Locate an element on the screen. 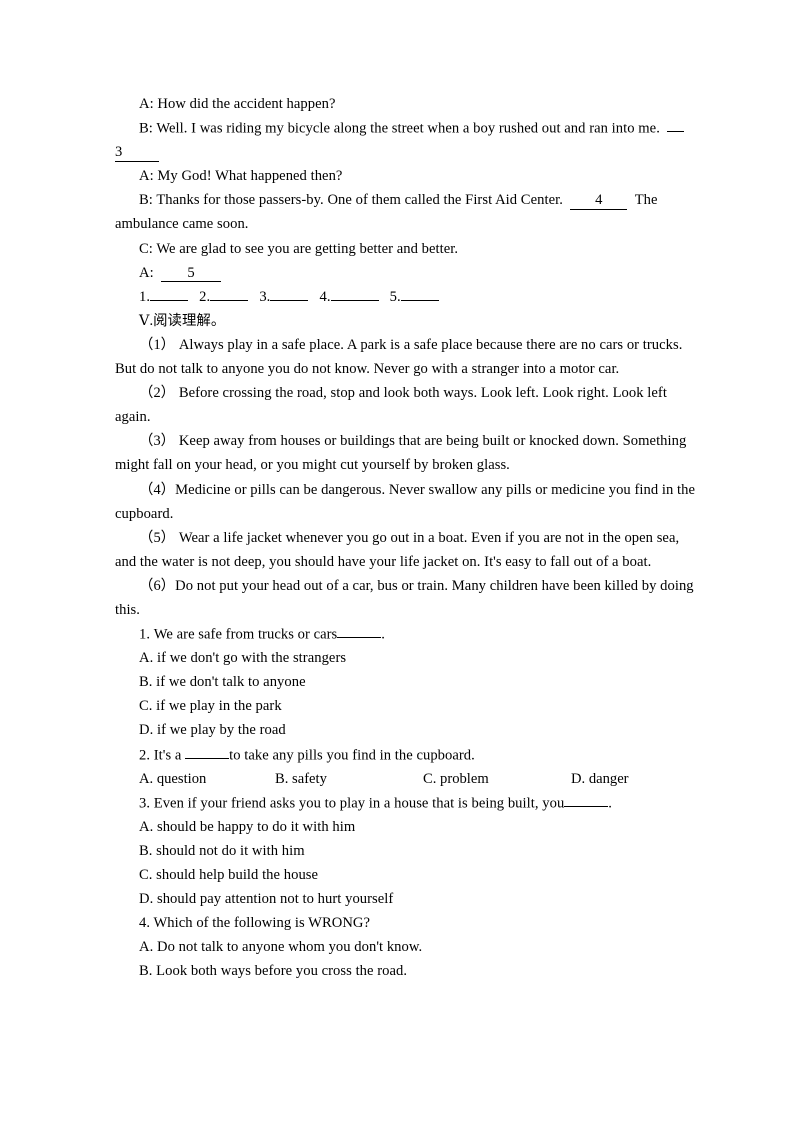  question-1-stem: 1. We are safe from trucks or cars. is located at coordinates (397, 634).